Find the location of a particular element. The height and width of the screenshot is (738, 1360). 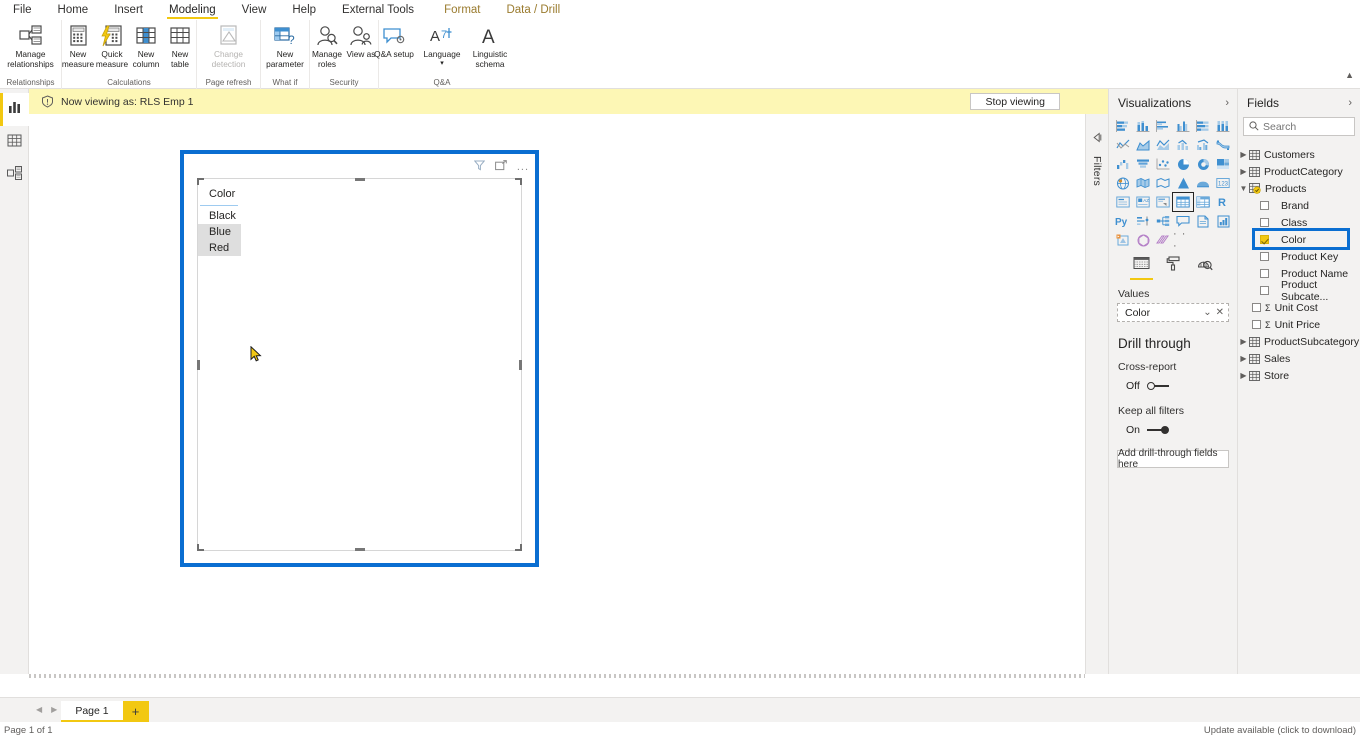

linguistic-schema-button: A Linguistic schema is located at coordinates (490, 46).